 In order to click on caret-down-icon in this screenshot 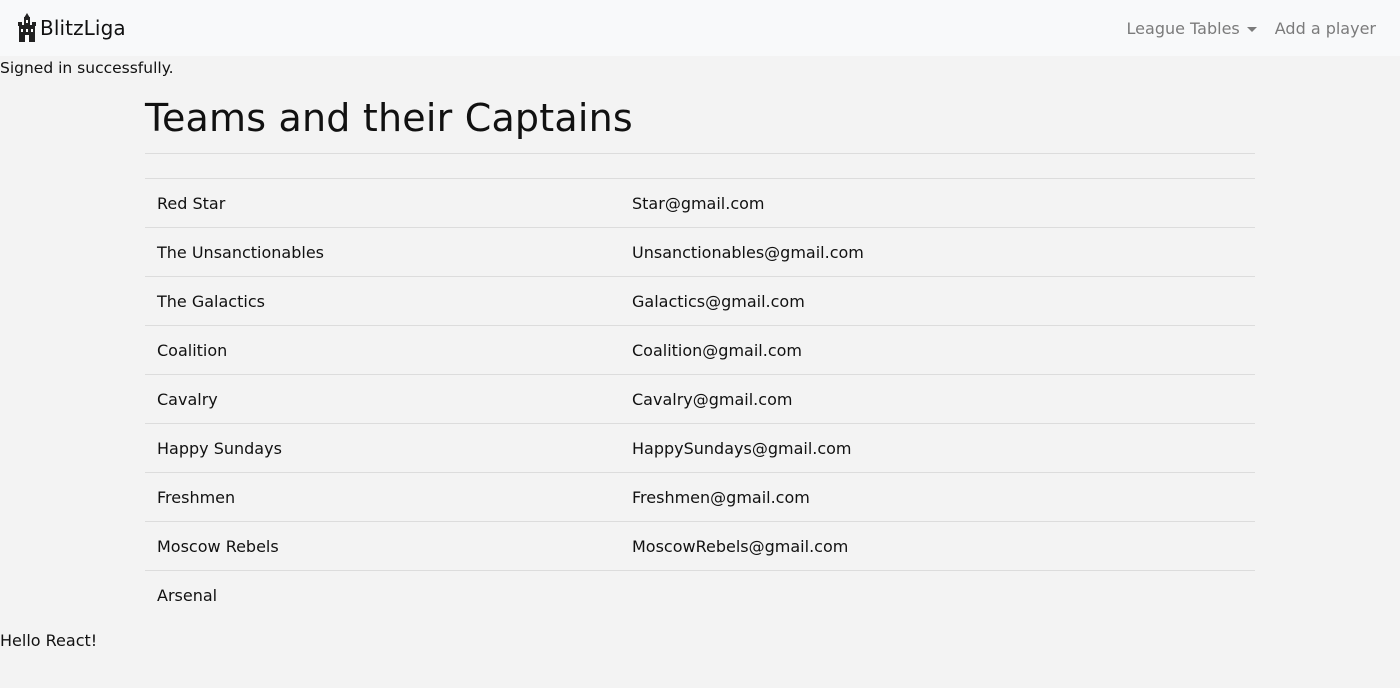, I will do `click(1251, 29)`.